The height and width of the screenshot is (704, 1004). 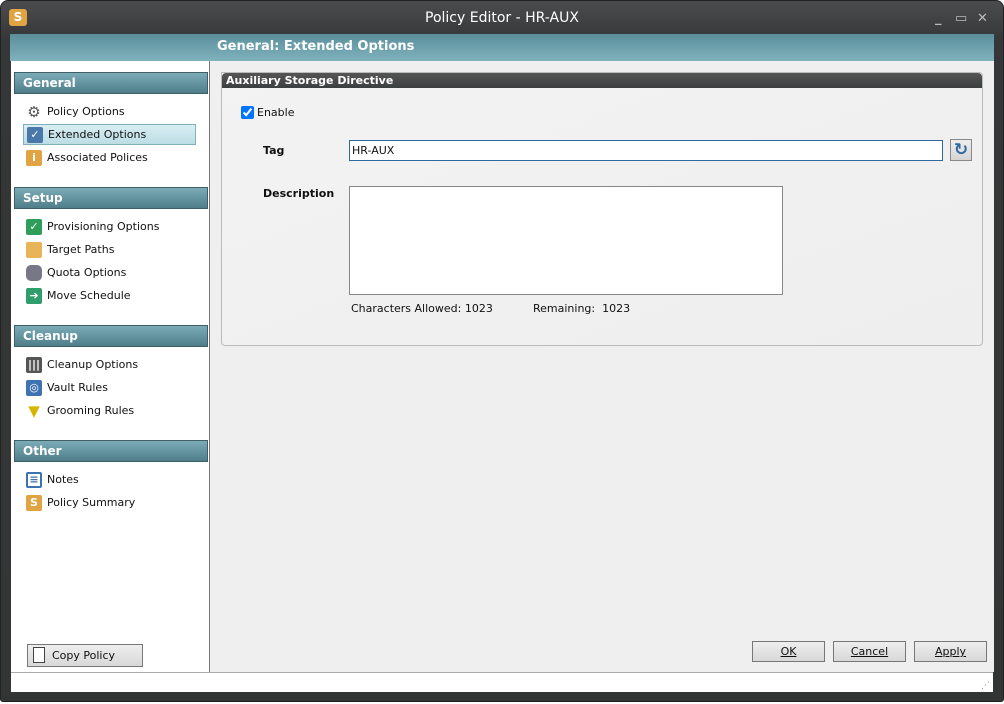 I want to click on copy-policy-data-button: Copy Policy Data, so click(x=85, y=663).